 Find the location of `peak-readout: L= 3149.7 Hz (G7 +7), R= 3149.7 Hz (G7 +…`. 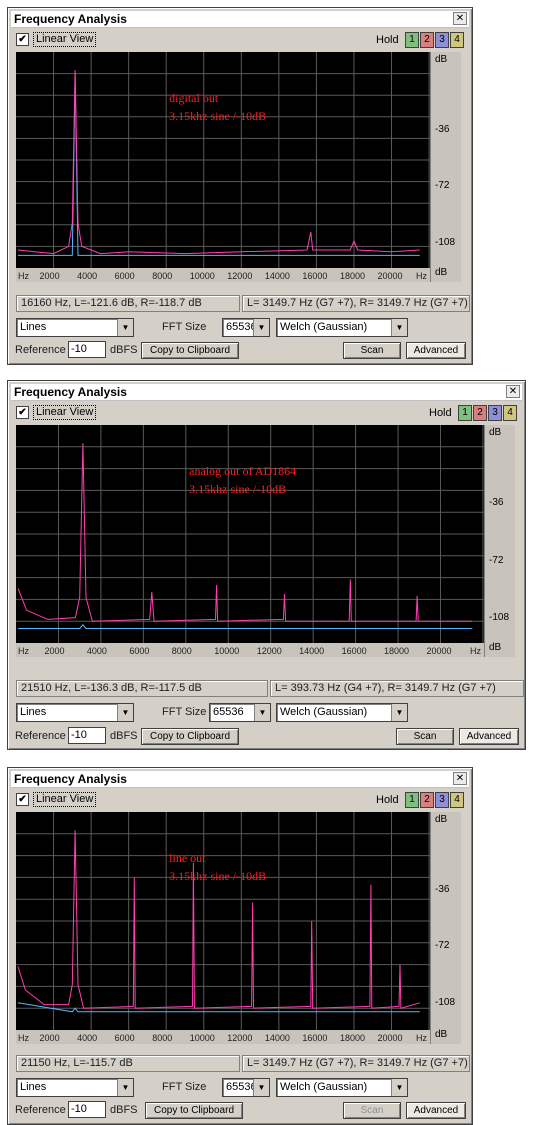

peak-readout: L= 3149.7 Hz (G7 +7), R= 3149.7 Hz (G7 +… is located at coordinates (356, 1063).